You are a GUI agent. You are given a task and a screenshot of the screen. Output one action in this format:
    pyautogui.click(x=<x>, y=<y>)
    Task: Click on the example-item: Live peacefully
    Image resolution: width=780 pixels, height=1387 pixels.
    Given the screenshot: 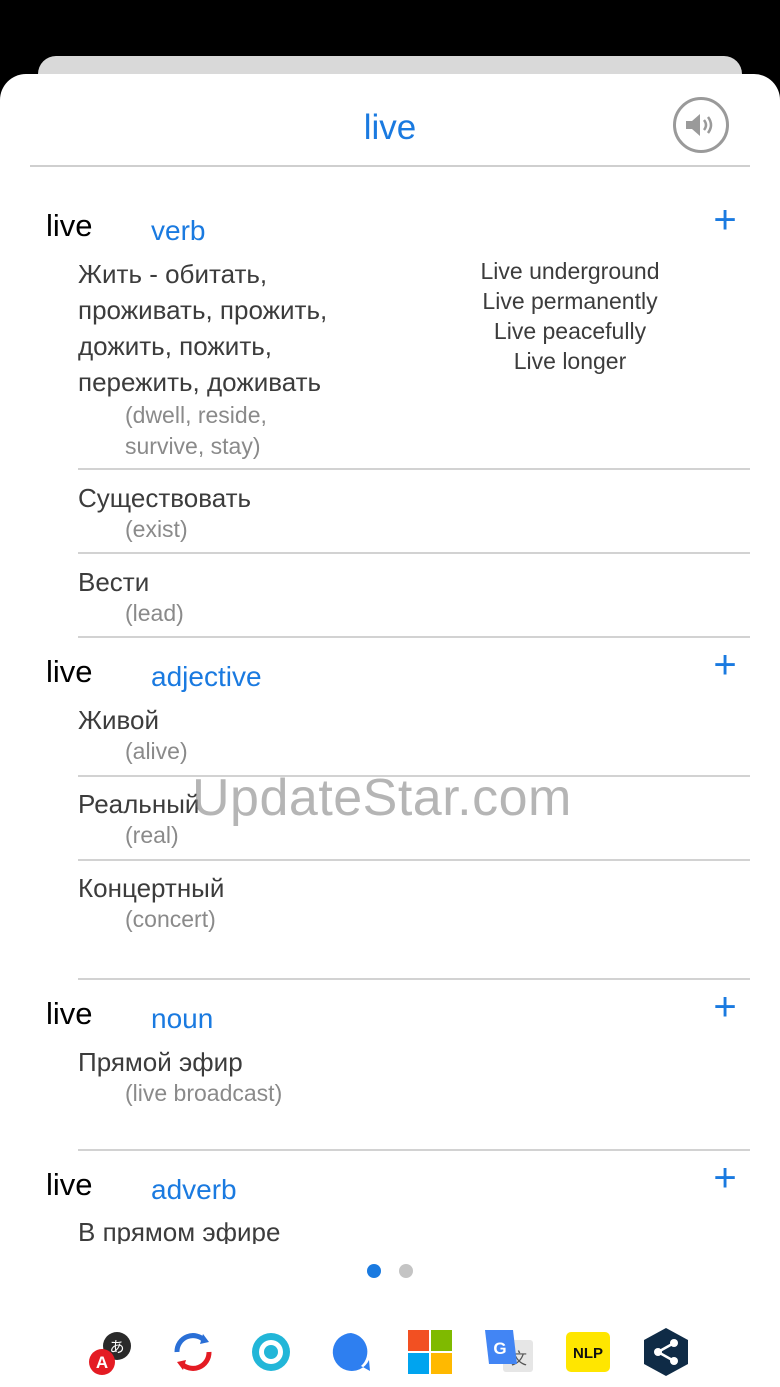 What is the action you would take?
    pyautogui.click(x=570, y=331)
    